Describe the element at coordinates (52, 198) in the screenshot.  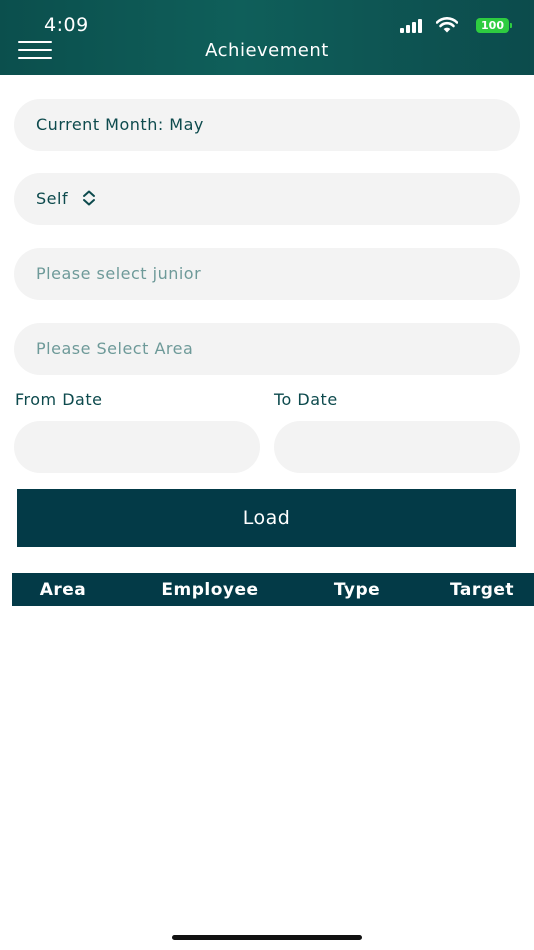
I see `role-select-value: Self` at that location.